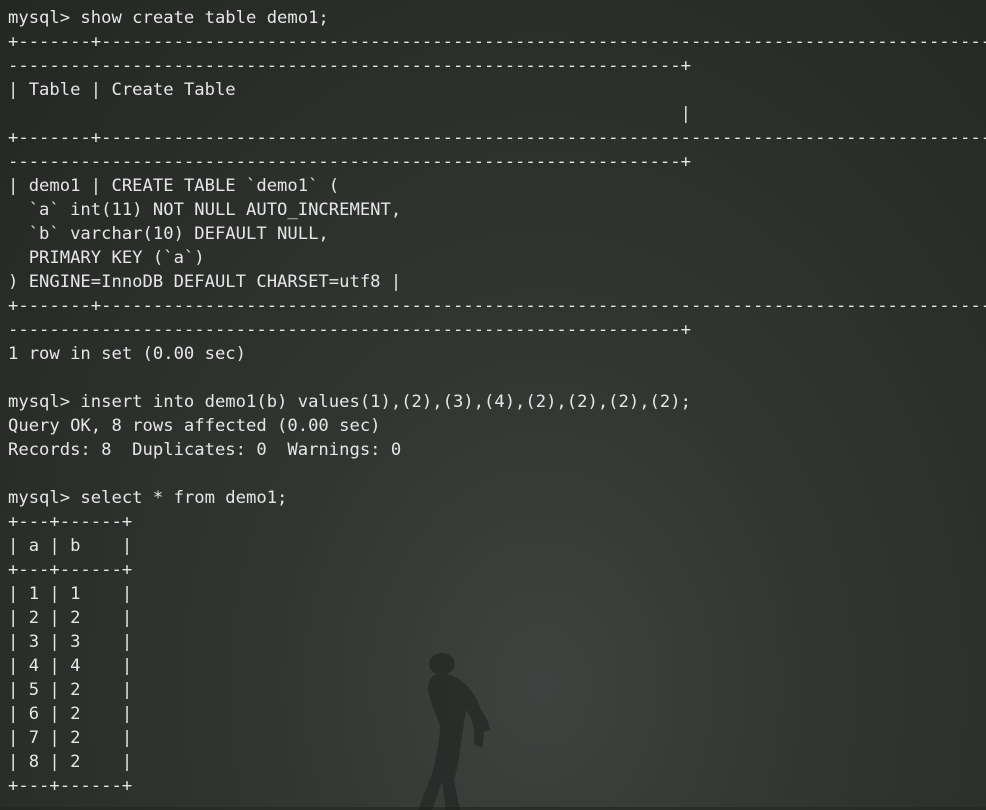 This screenshot has width=986, height=810. I want to click on terminal-line: Records: 8 Duplicates: 0 Warnings: 0, so click(205, 450).